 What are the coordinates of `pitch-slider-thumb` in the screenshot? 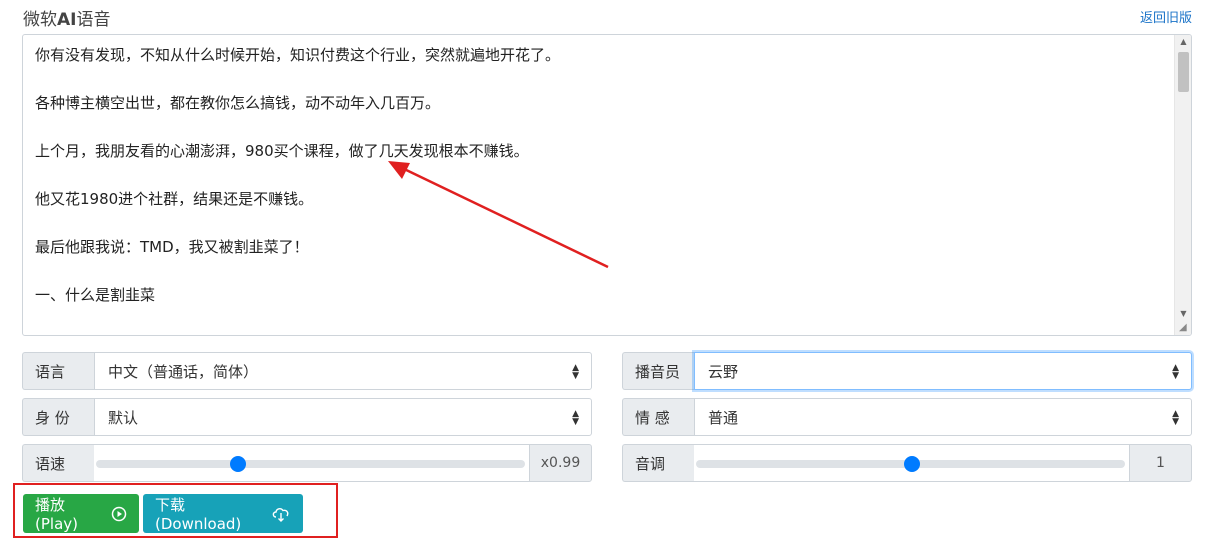 It's located at (911, 464).